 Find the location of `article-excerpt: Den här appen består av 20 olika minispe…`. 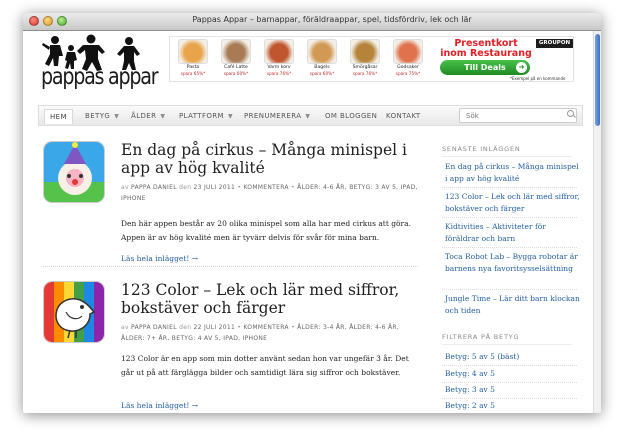

article-excerpt: Den här appen består av 20 olika minispe… is located at coordinates (266, 230).